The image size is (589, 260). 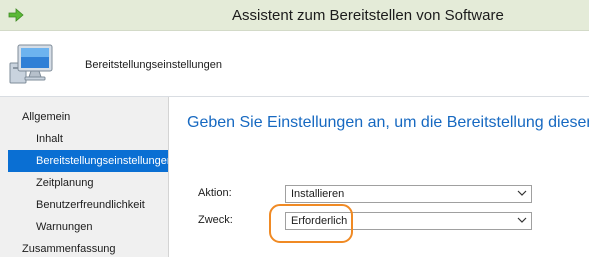 I want to click on sidebar-item-inhalt: Inhalt, so click(x=83, y=139).